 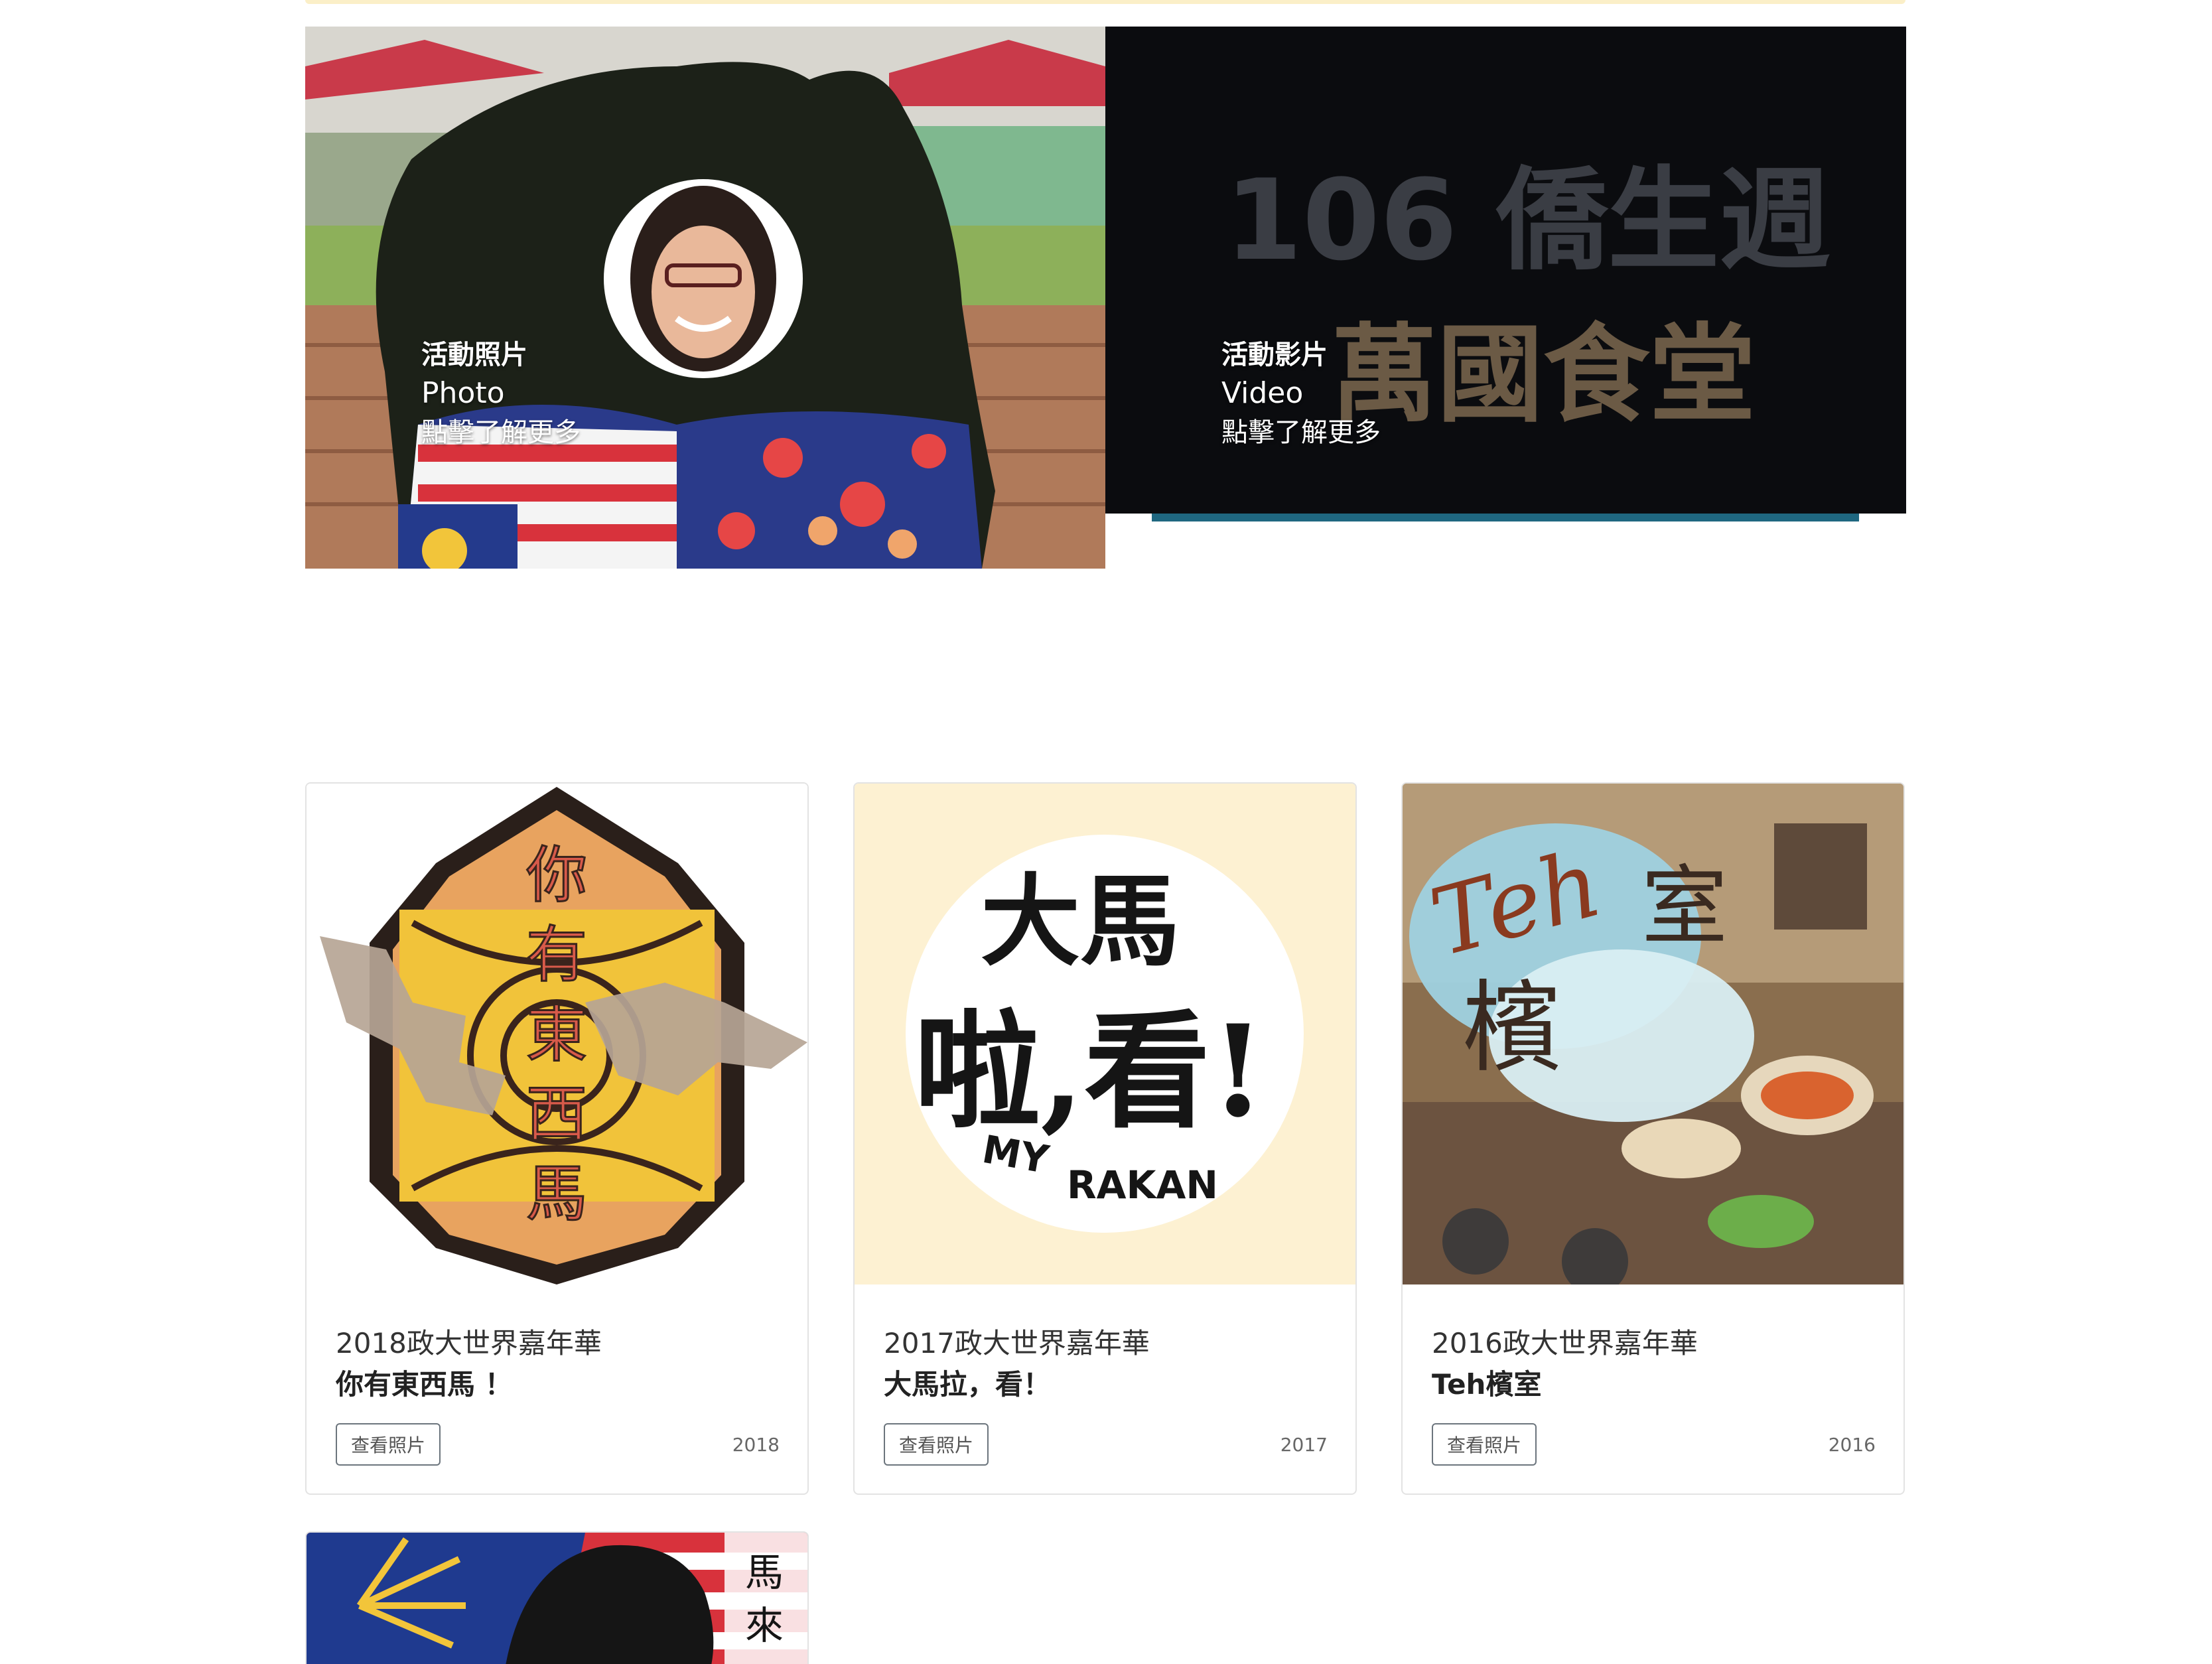 I want to click on card-art-sub2: RAKAN, so click(x=1142, y=1185).